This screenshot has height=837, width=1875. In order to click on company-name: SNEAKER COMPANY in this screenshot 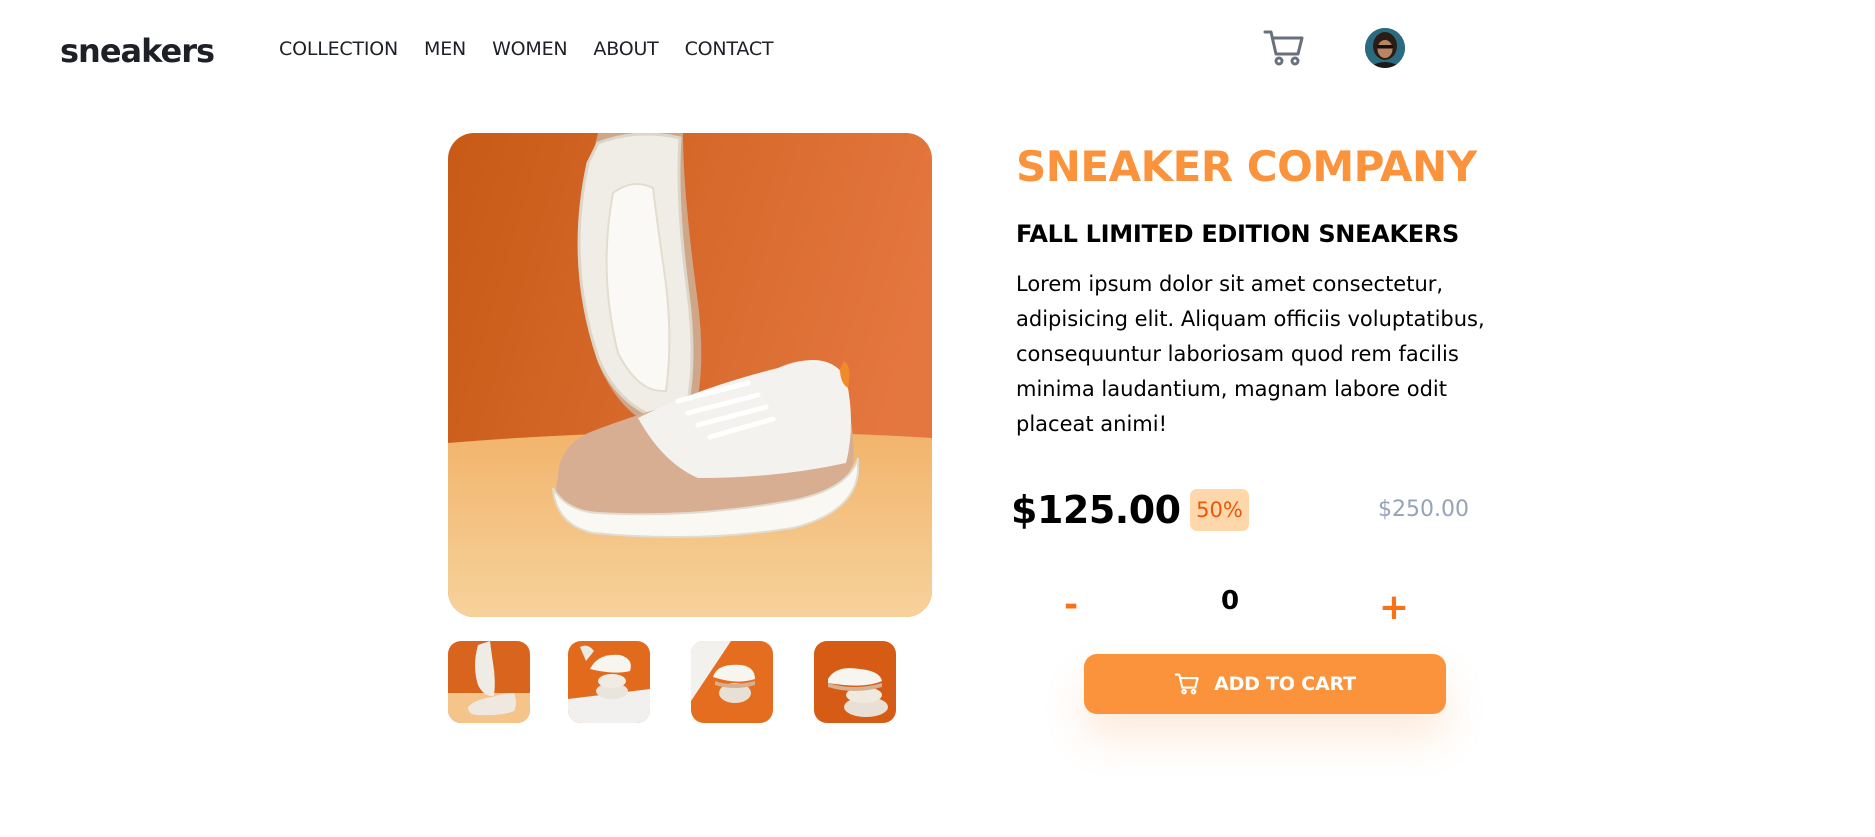, I will do `click(1246, 166)`.